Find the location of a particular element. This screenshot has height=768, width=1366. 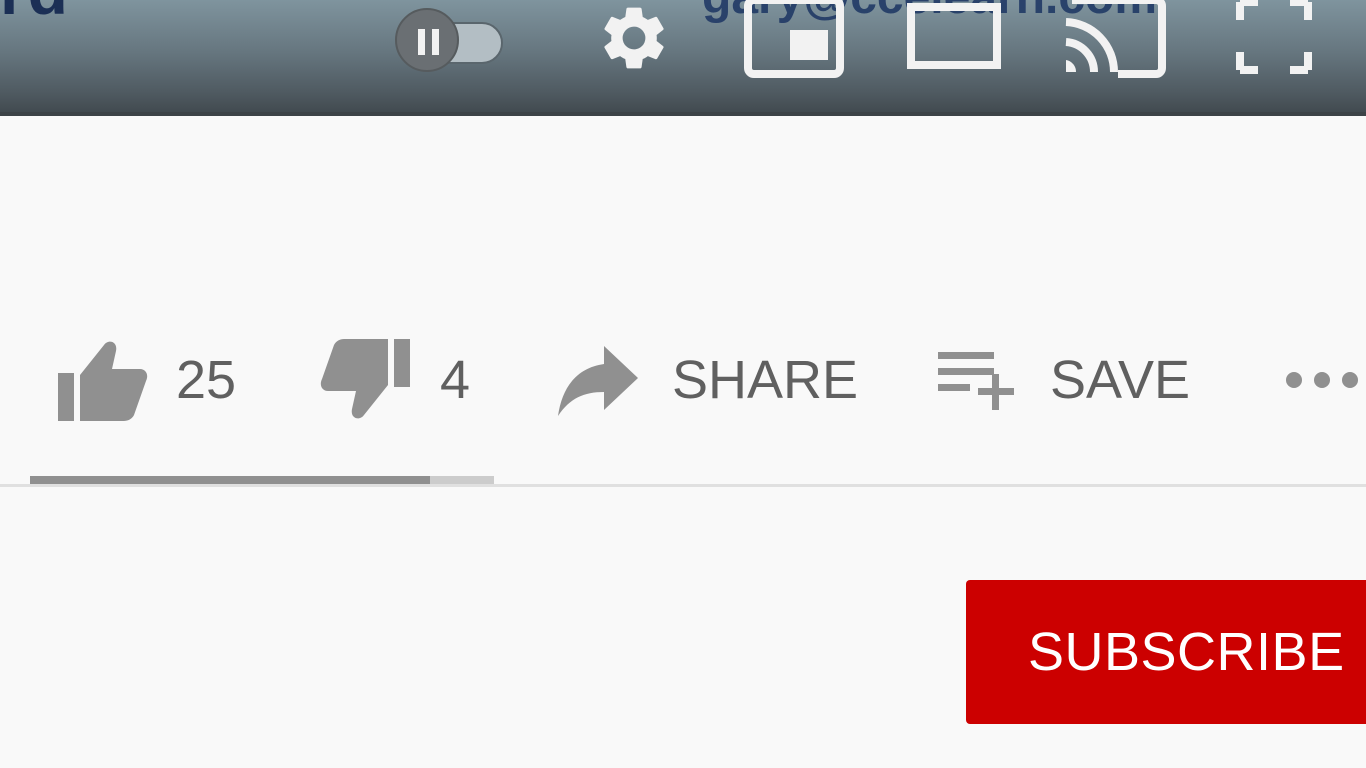

share-label: SHARE is located at coordinates (765, 380).